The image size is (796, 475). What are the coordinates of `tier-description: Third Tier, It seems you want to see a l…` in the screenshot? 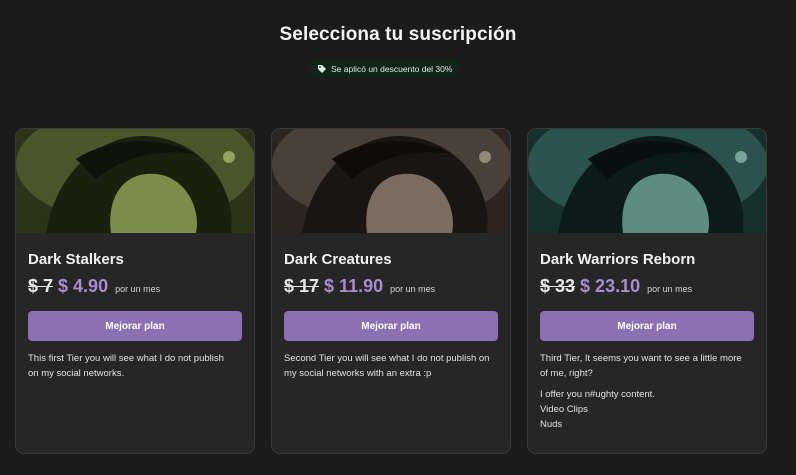 It's located at (643, 391).